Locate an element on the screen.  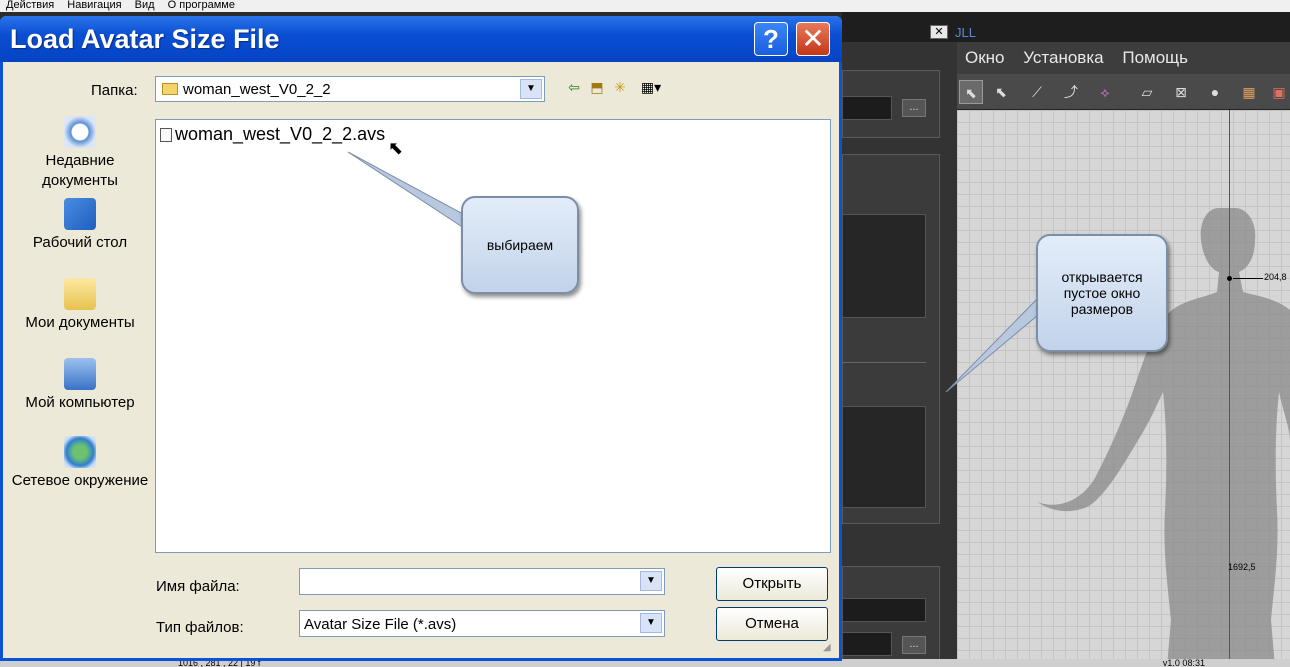
callout-select-text: выбираем is located at coordinates (520, 245).